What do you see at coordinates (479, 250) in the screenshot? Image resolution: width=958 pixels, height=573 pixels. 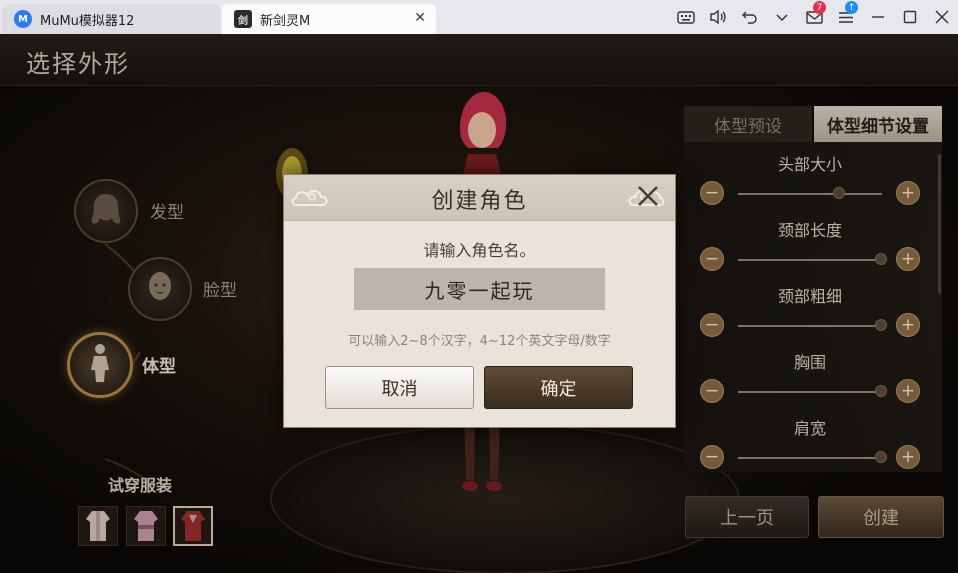 I see `dialog-prompt: 请输入角色名。` at bounding box center [479, 250].